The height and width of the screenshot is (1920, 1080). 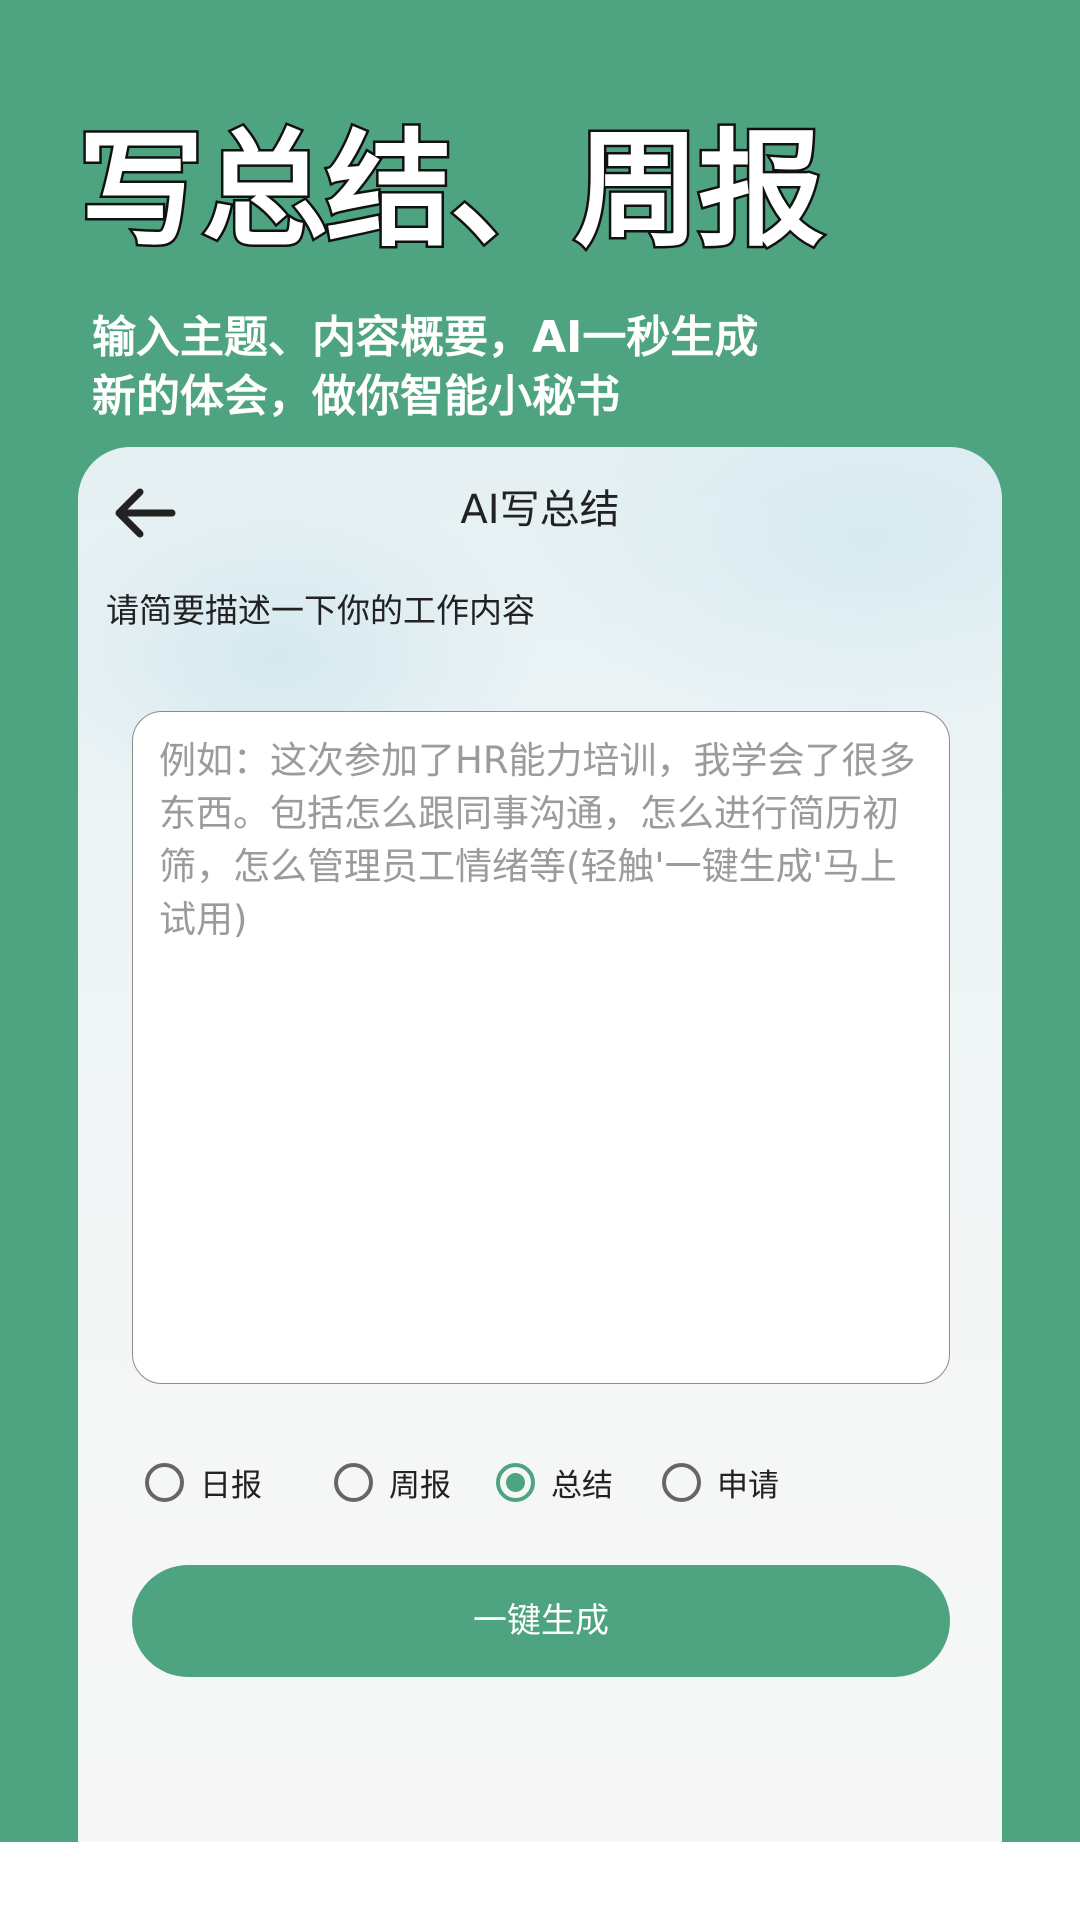 What do you see at coordinates (540, 510) in the screenshot?
I see `page-title: AI写总结` at bounding box center [540, 510].